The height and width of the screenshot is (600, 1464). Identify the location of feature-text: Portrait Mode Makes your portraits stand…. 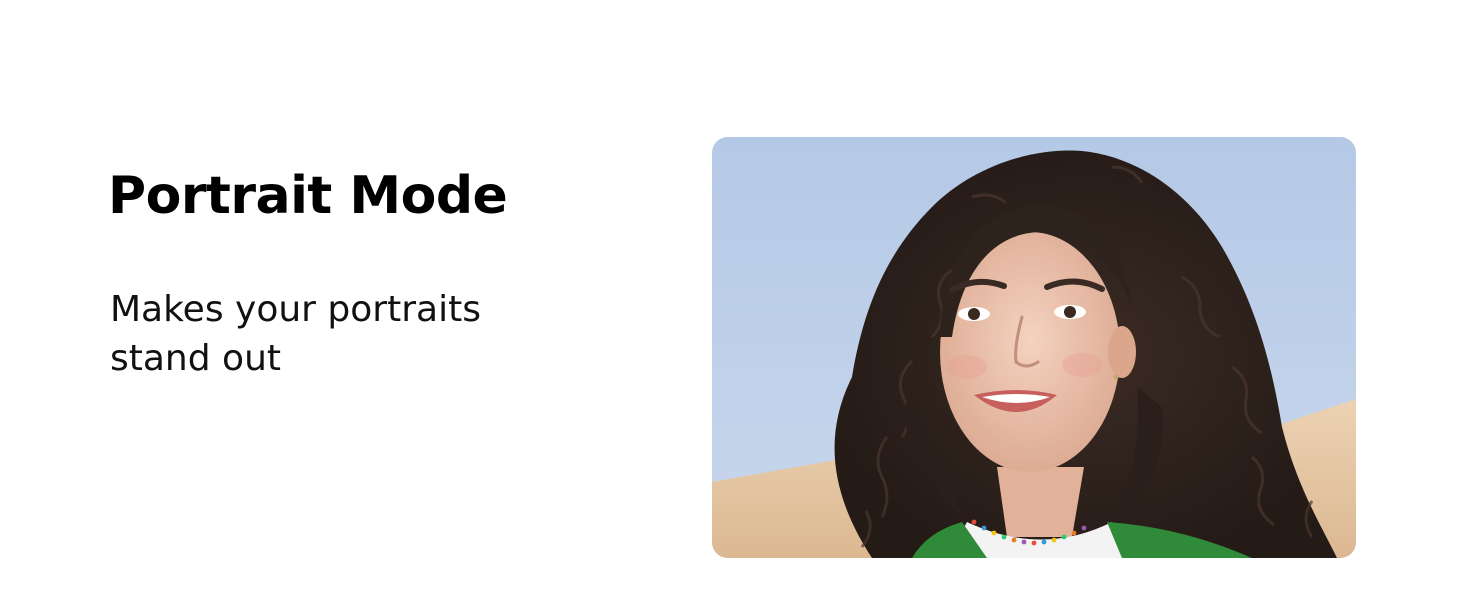
(368, 271).